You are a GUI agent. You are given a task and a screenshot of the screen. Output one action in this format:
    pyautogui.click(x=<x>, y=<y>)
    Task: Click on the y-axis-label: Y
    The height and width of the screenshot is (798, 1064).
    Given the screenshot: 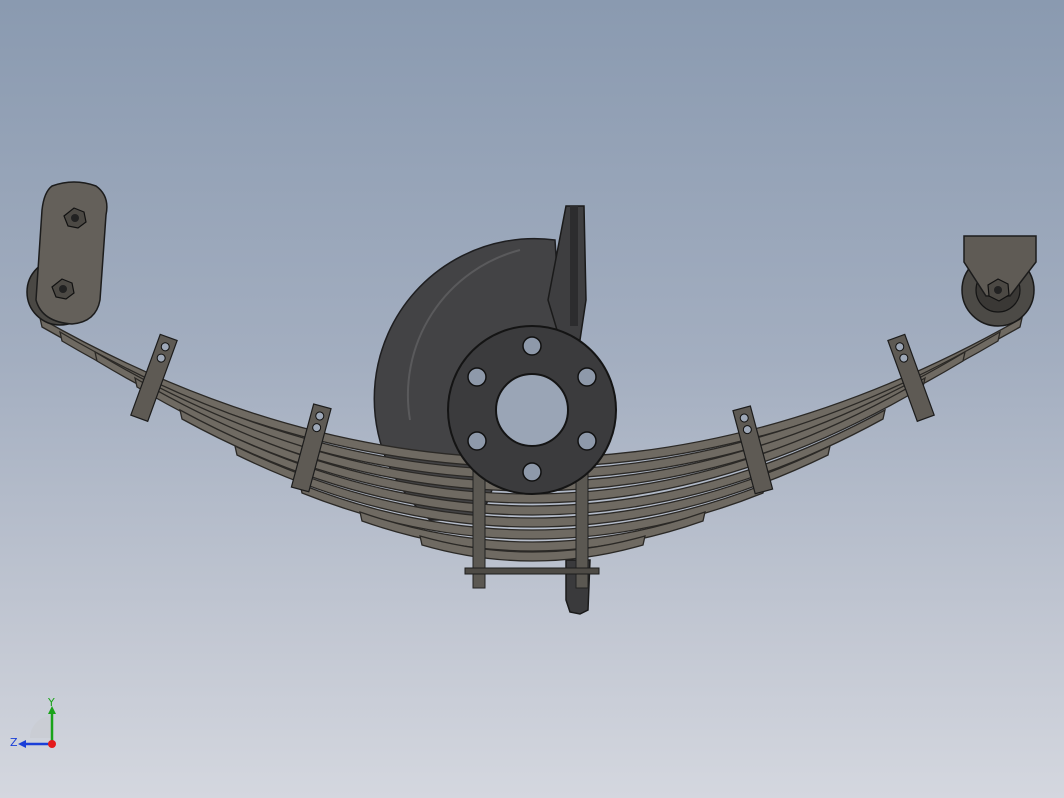 What is the action you would take?
    pyautogui.click(x=51, y=702)
    